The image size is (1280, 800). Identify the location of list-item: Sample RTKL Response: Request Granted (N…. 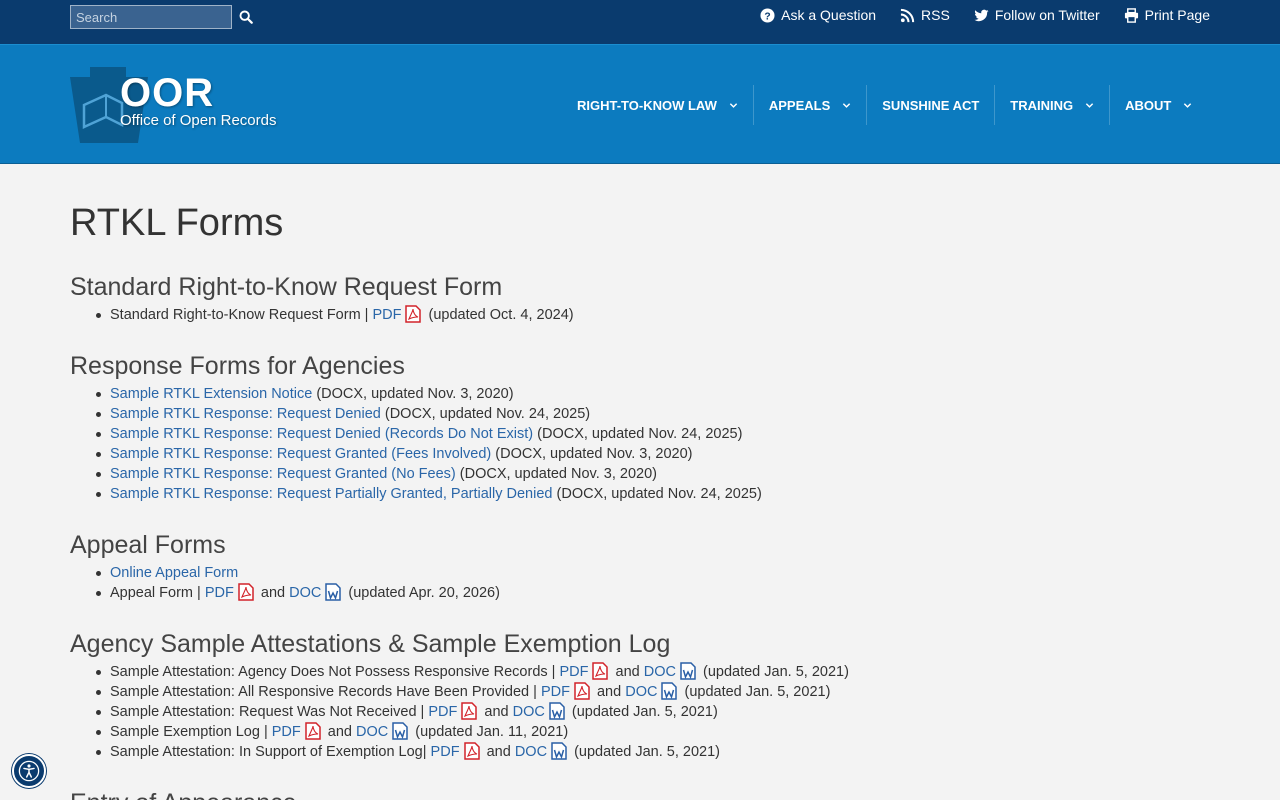
(640, 474).